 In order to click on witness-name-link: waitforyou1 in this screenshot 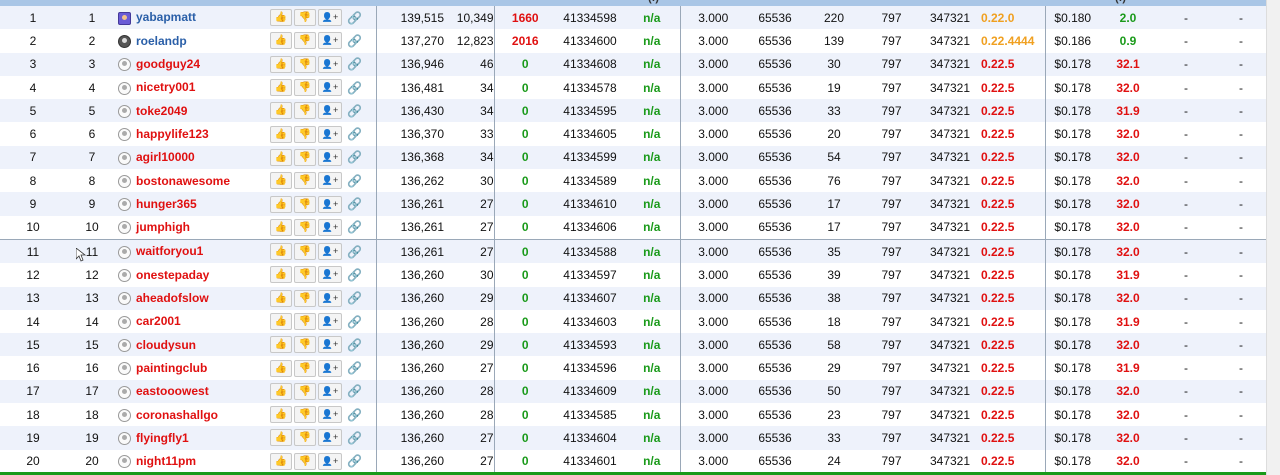, I will do `click(169, 251)`.